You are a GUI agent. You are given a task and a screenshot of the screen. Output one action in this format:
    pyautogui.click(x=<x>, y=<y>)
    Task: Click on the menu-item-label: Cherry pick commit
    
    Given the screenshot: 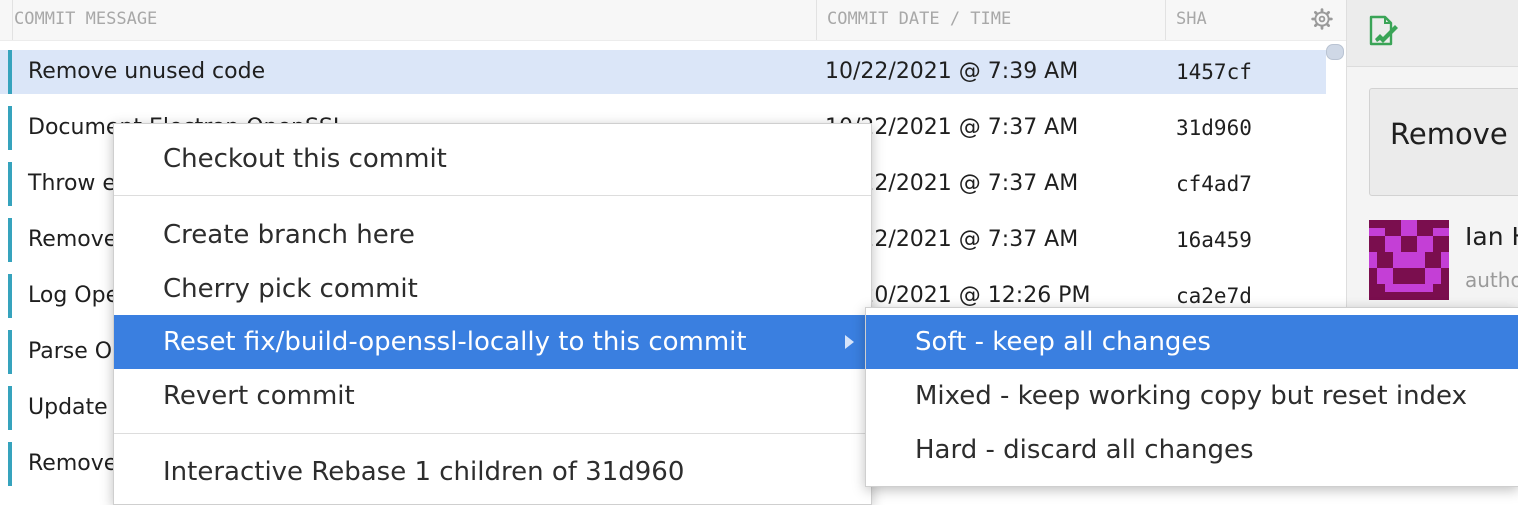 What is the action you would take?
    pyautogui.click(x=290, y=289)
    